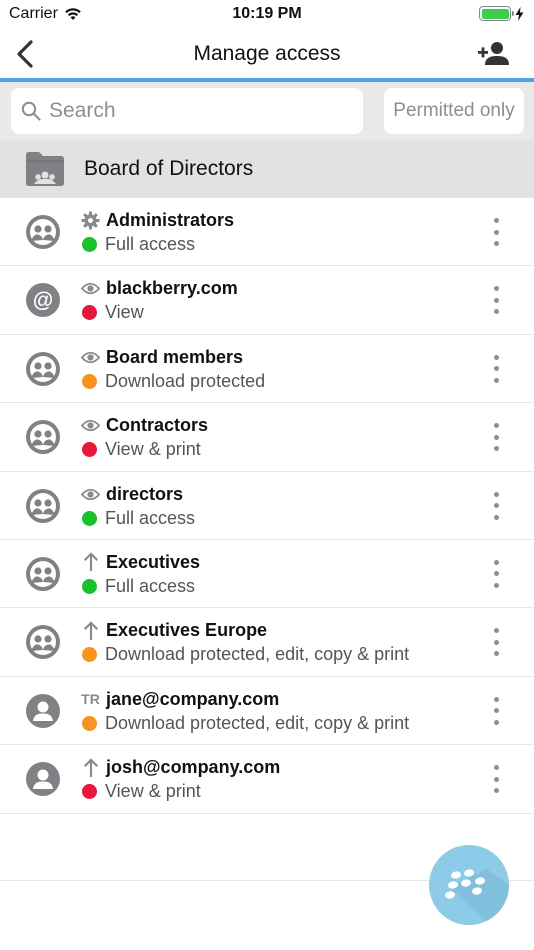 The width and height of the screenshot is (534, 950). What do you see at coordinates (193, 698) in the screenshot?
I see `entry-name: jane@company.com` at bounding box center [193, 698].